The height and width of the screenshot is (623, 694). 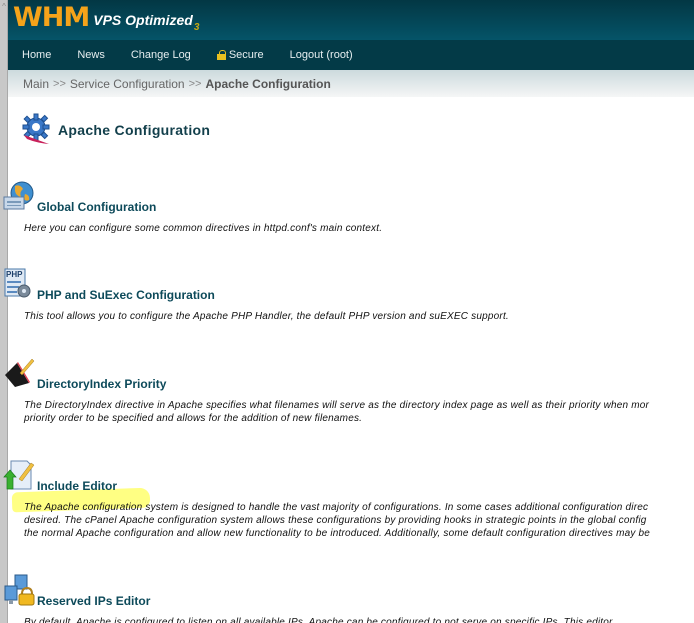 What do you see at coordinates (246, 55) in the screenshot?
I see `nav-secure-label: Secure` at bounding box center [246, 55].